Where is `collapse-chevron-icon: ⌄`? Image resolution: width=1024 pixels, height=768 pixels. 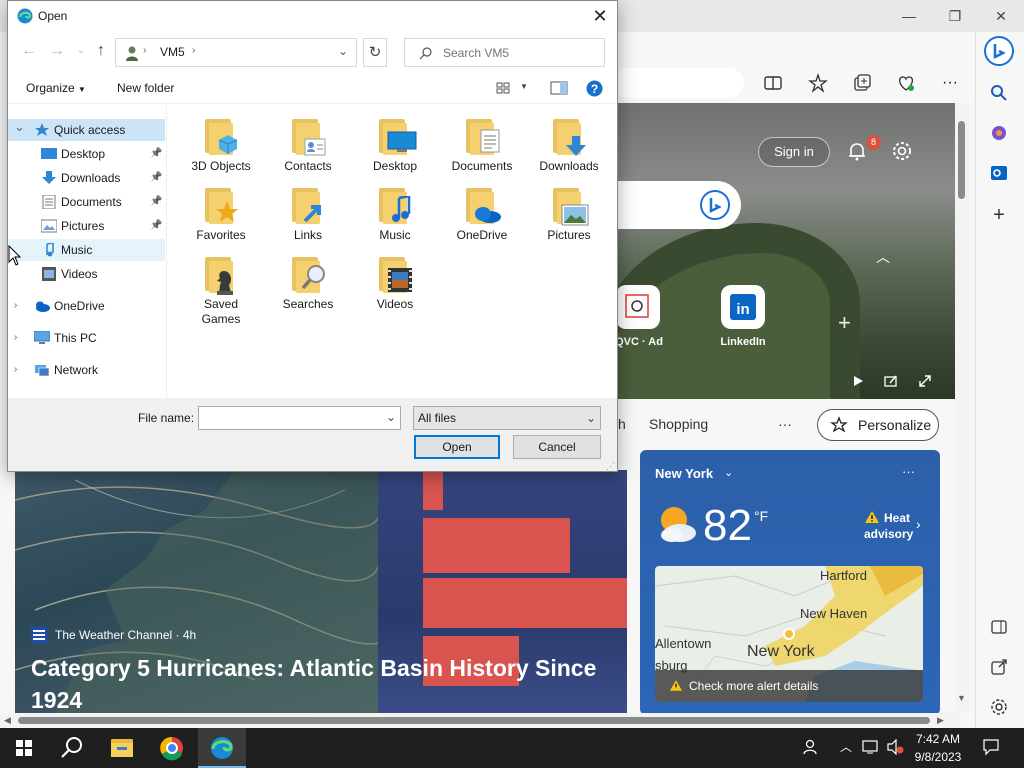
collapse-chevron-icon: ⌄ is located at coordinates (19, 127).